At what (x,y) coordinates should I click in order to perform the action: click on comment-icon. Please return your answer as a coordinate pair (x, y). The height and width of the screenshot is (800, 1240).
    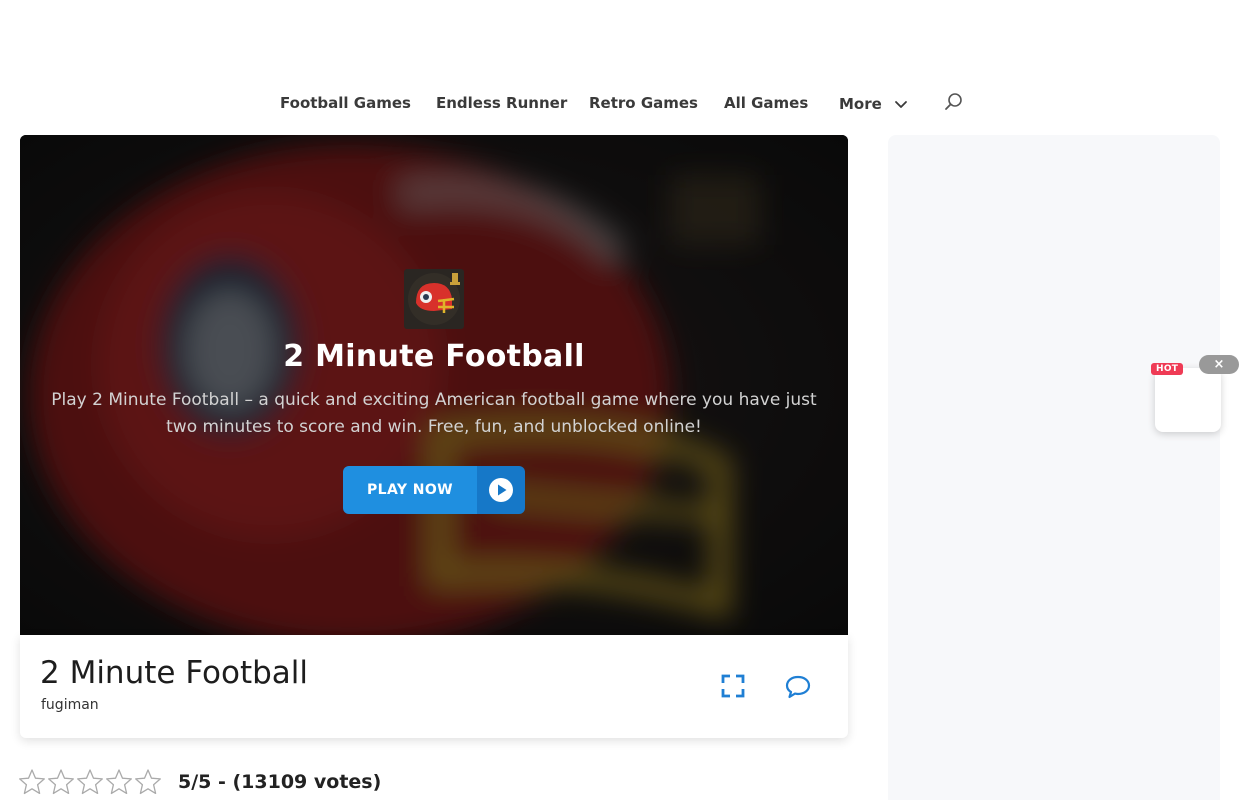
    Looking at the image, I should click on (798, 687).